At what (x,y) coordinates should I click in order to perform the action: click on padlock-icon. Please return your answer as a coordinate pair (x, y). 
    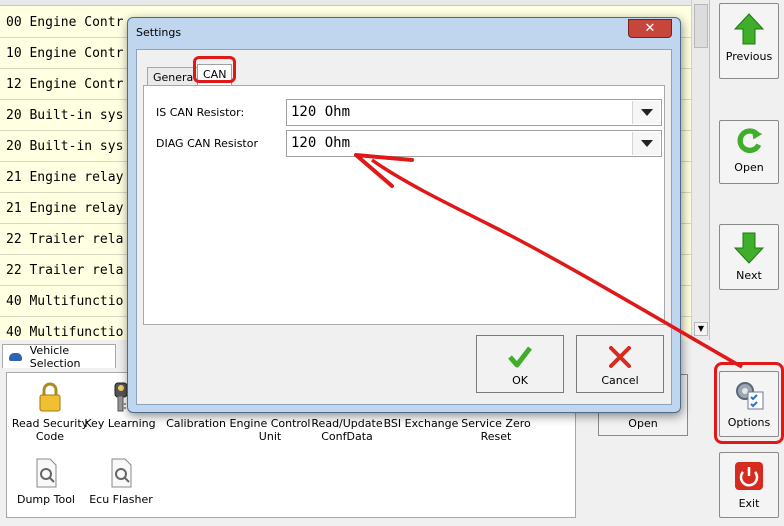
    Looking at the image, I should click on (50, 397).